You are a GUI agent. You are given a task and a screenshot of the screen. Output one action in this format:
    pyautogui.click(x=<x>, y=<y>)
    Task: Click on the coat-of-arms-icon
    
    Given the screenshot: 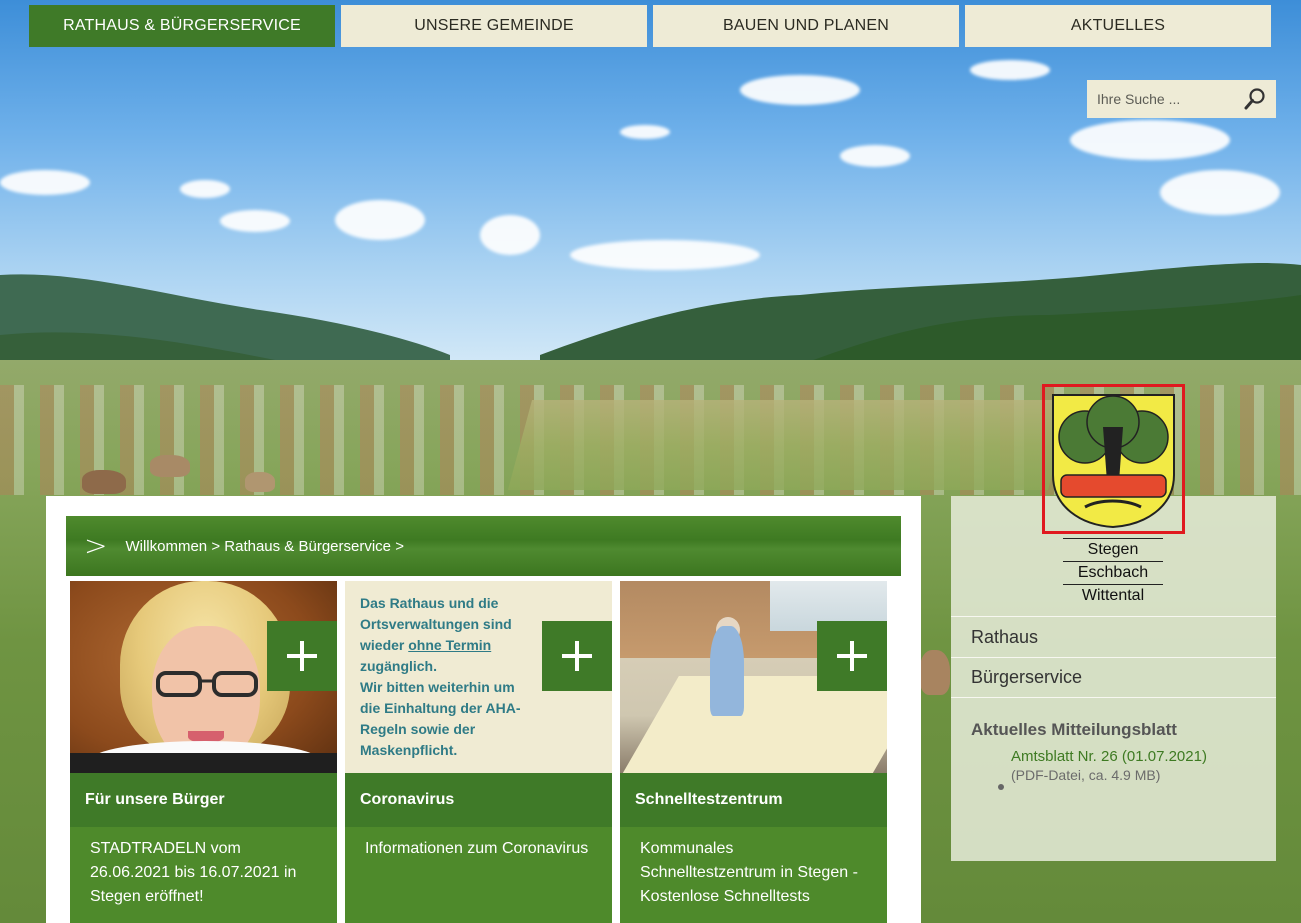 What is the action you would take?
    pyautogui.click(x=1113, y=461)
    